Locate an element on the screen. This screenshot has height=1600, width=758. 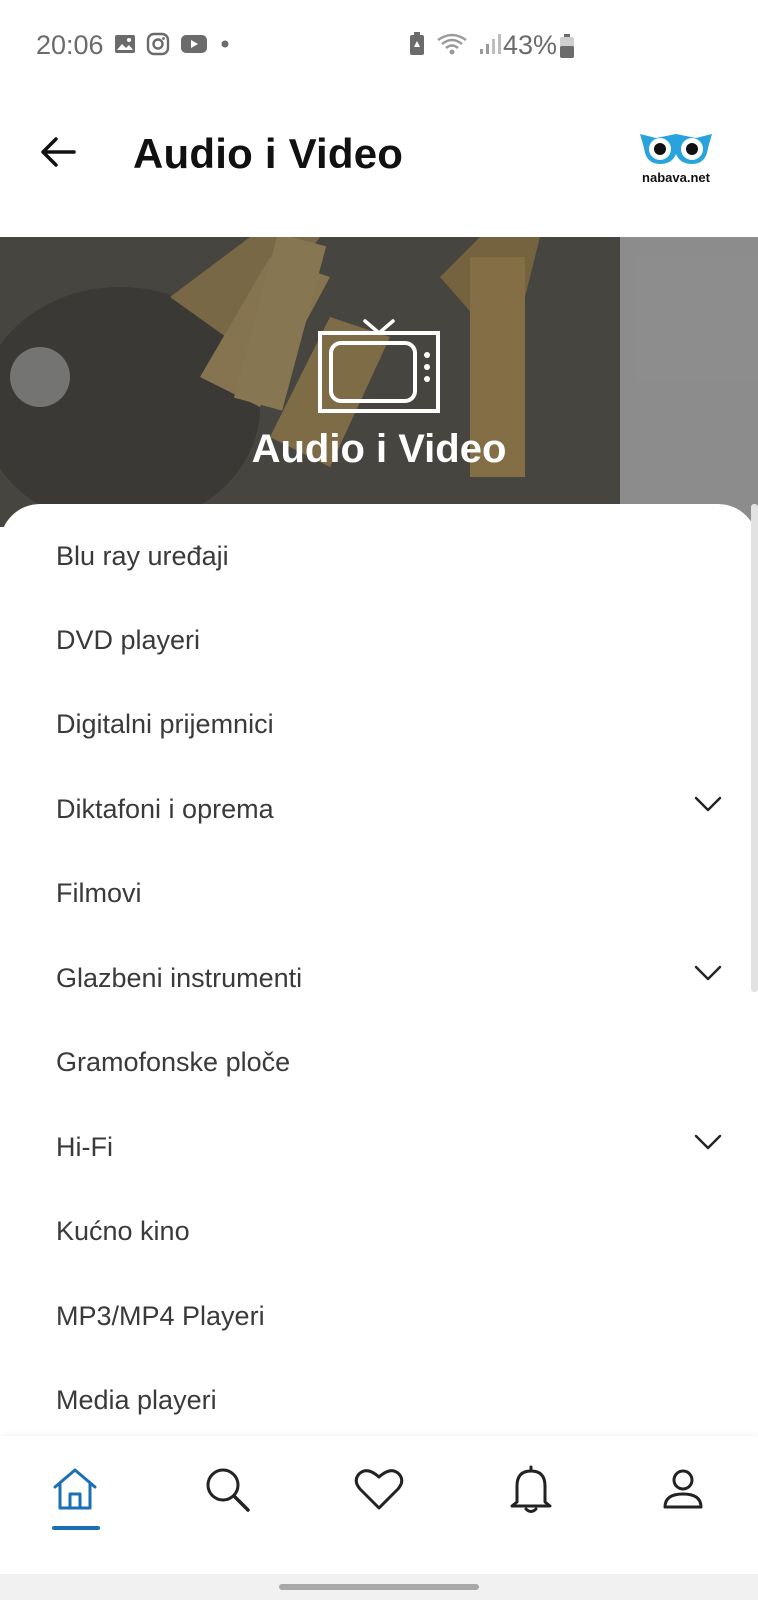
bottom-navigation is located at coordinates (379, 1505).